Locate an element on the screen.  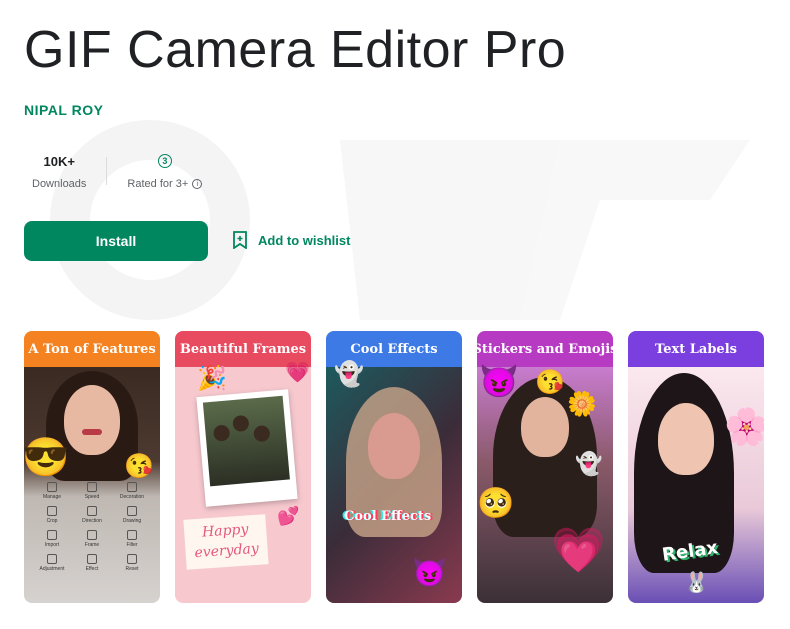
sunglasses-emoji: 😎 is located at coordinates (47, 458).